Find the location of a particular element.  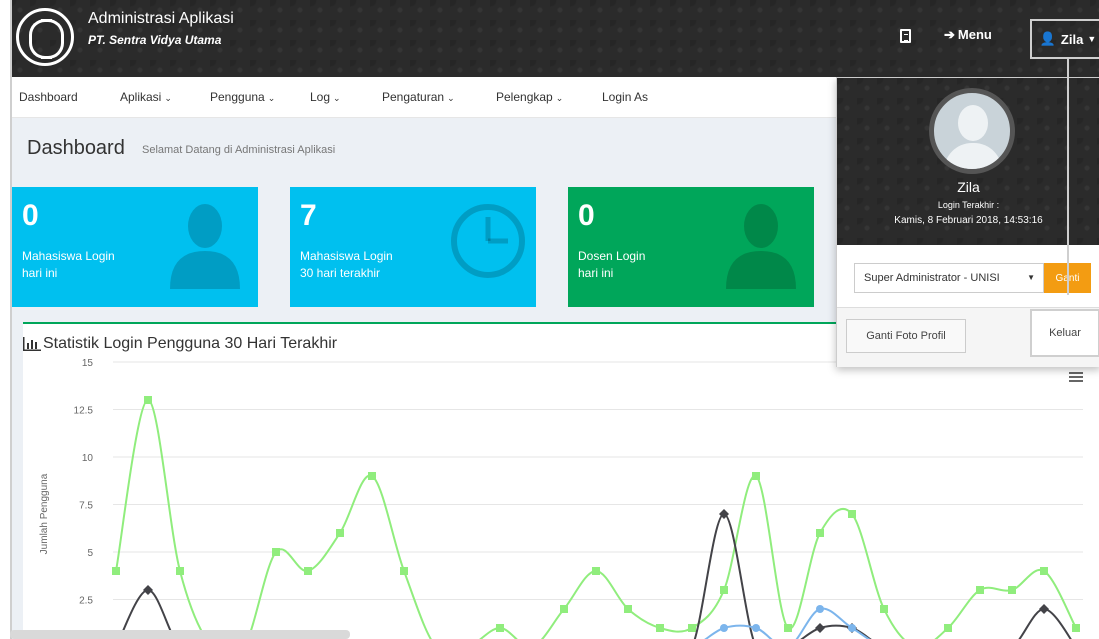

nav-item-login-as: Login As is located at coordinates (625, 97).